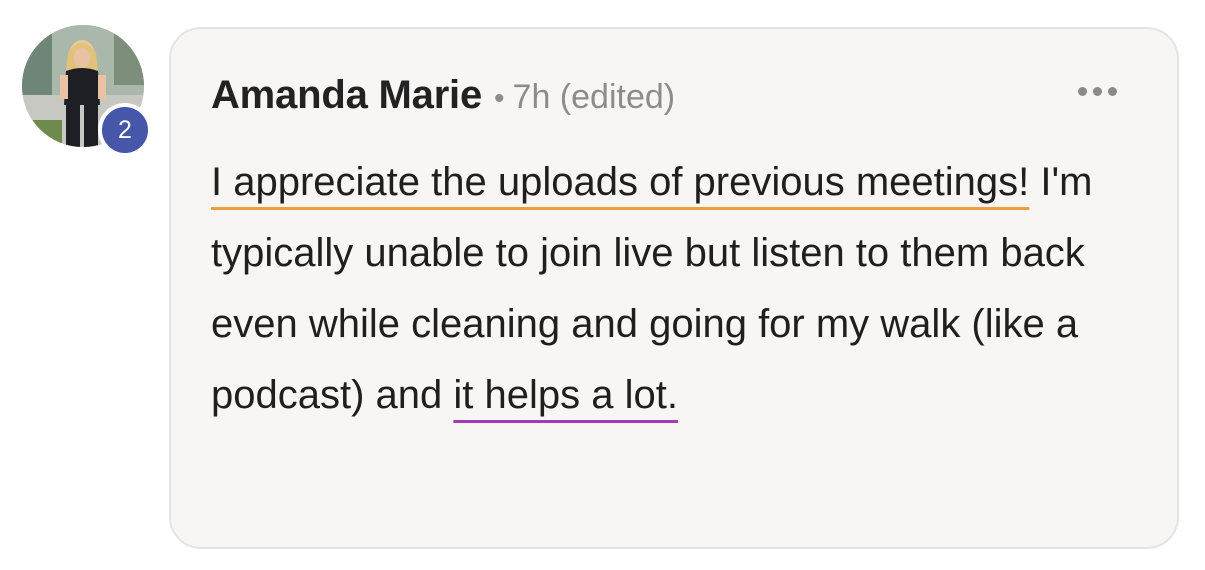 The image size is (1205, 570). Describe the element at coordinates (594, 97) in the screenshot. I see `timestamp: 7h (edited)` at that location.